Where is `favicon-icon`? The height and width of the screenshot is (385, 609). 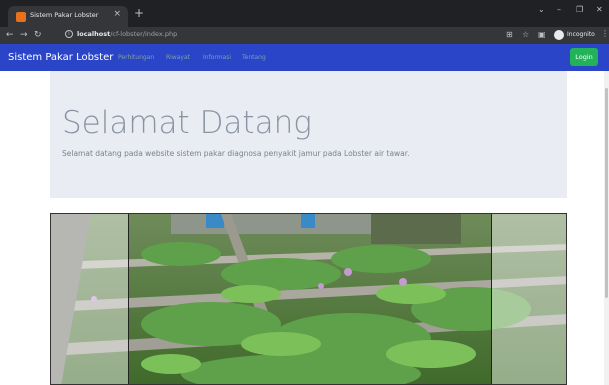
favicon-icon is located at coordinates (21, 17).